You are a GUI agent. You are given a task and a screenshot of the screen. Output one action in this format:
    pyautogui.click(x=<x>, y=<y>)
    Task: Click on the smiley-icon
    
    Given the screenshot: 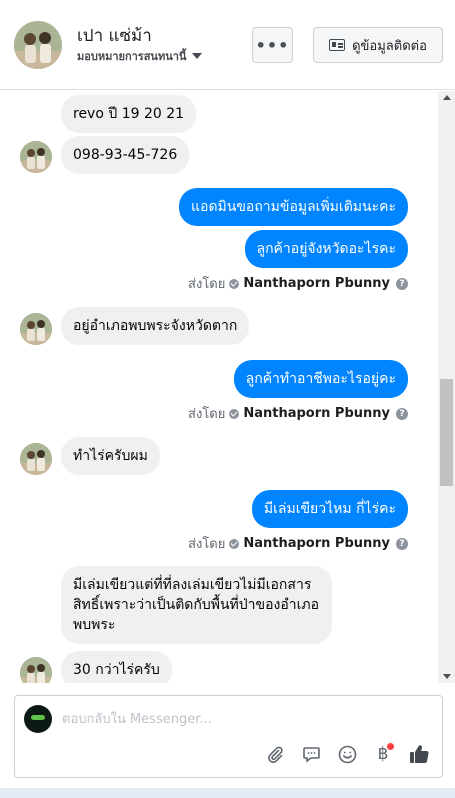 What is the action you would take?
    pyautogui.click(x=347, y=754)
    